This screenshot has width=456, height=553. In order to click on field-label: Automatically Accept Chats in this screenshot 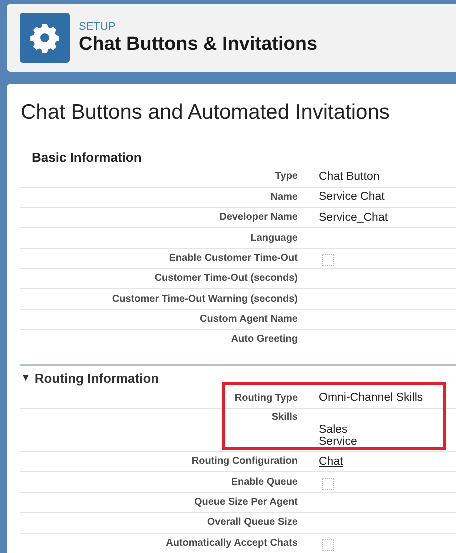, I will do `click(232, 543)`.